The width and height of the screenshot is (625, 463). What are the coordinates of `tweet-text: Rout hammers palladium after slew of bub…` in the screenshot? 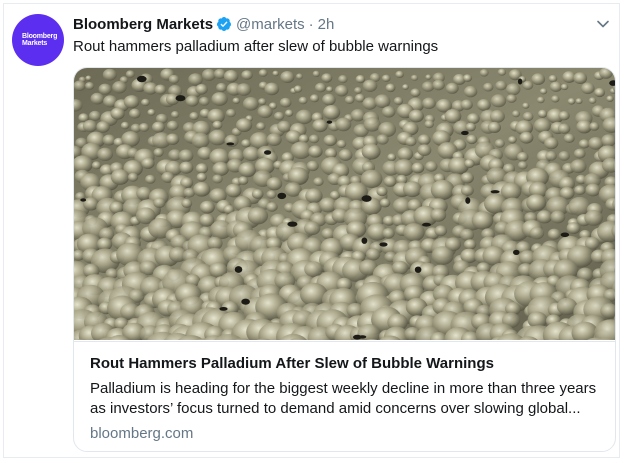 It's located at (256, 46).